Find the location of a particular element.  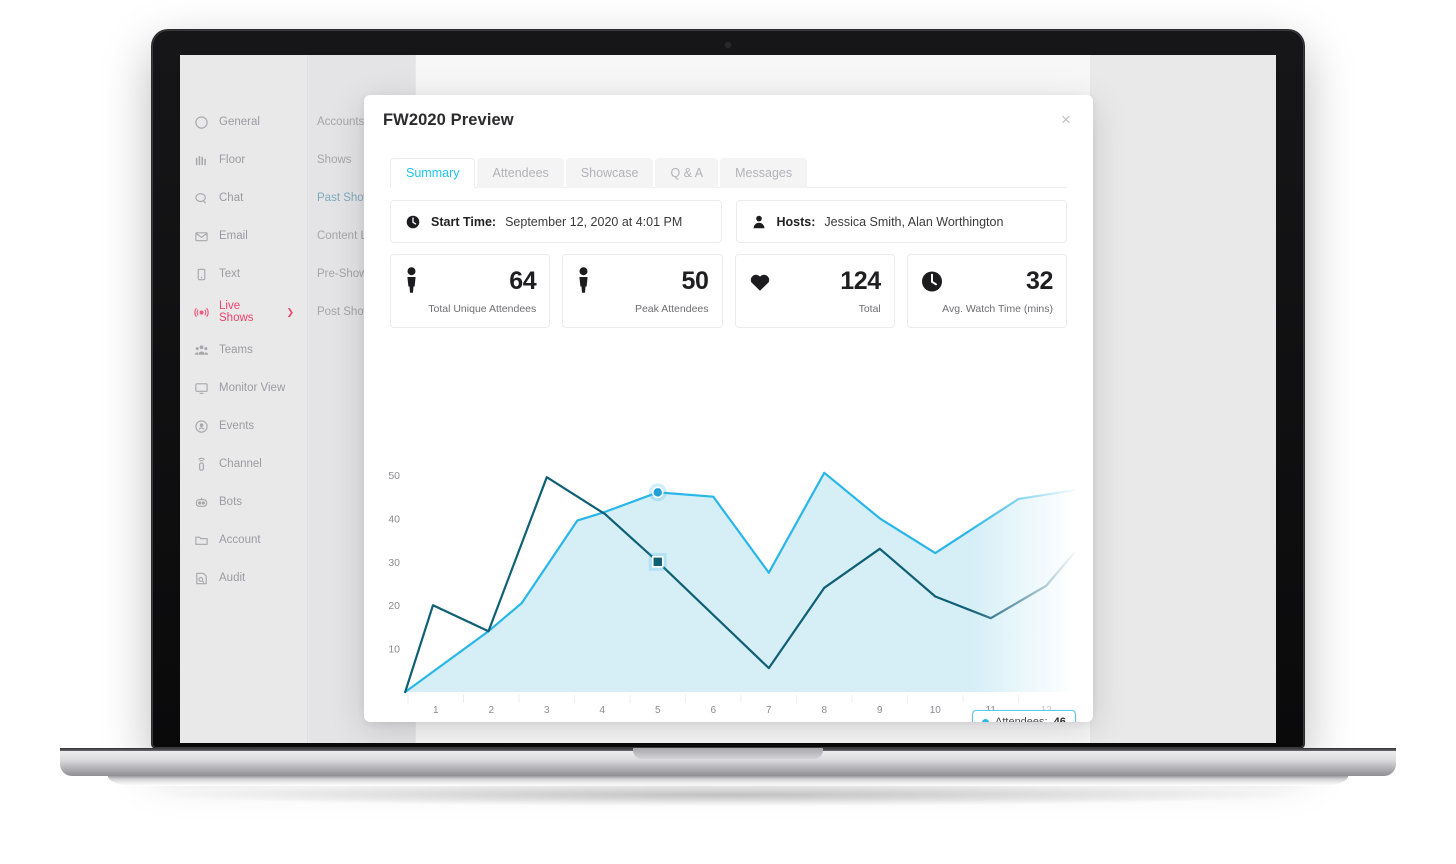

sidebar-item-audit: Audit is located at coordinates (243, 578).